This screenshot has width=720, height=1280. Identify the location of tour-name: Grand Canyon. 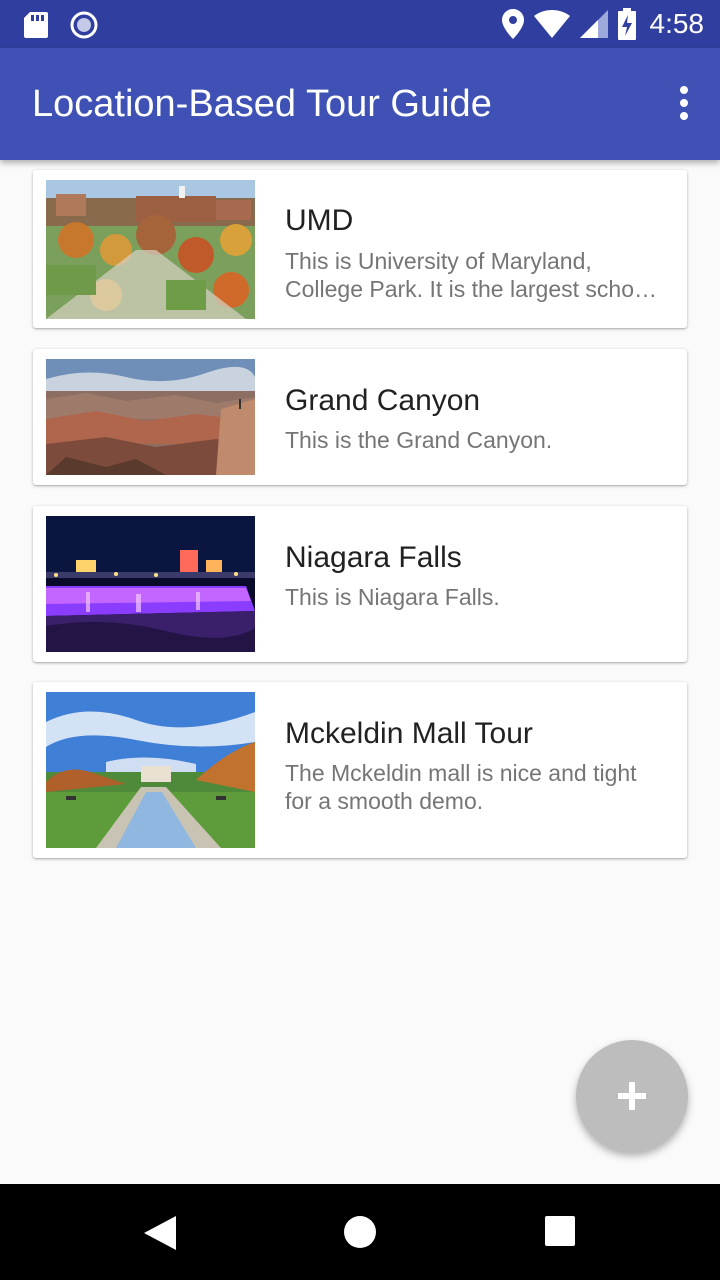
(383, 400).